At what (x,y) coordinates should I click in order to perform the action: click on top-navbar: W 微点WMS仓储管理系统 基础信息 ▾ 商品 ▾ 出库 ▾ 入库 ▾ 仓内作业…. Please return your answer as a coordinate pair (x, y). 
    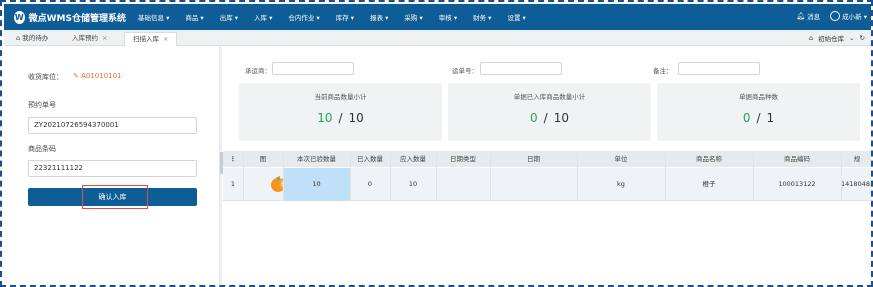
    Looking at the image, I should click on (437, 17).